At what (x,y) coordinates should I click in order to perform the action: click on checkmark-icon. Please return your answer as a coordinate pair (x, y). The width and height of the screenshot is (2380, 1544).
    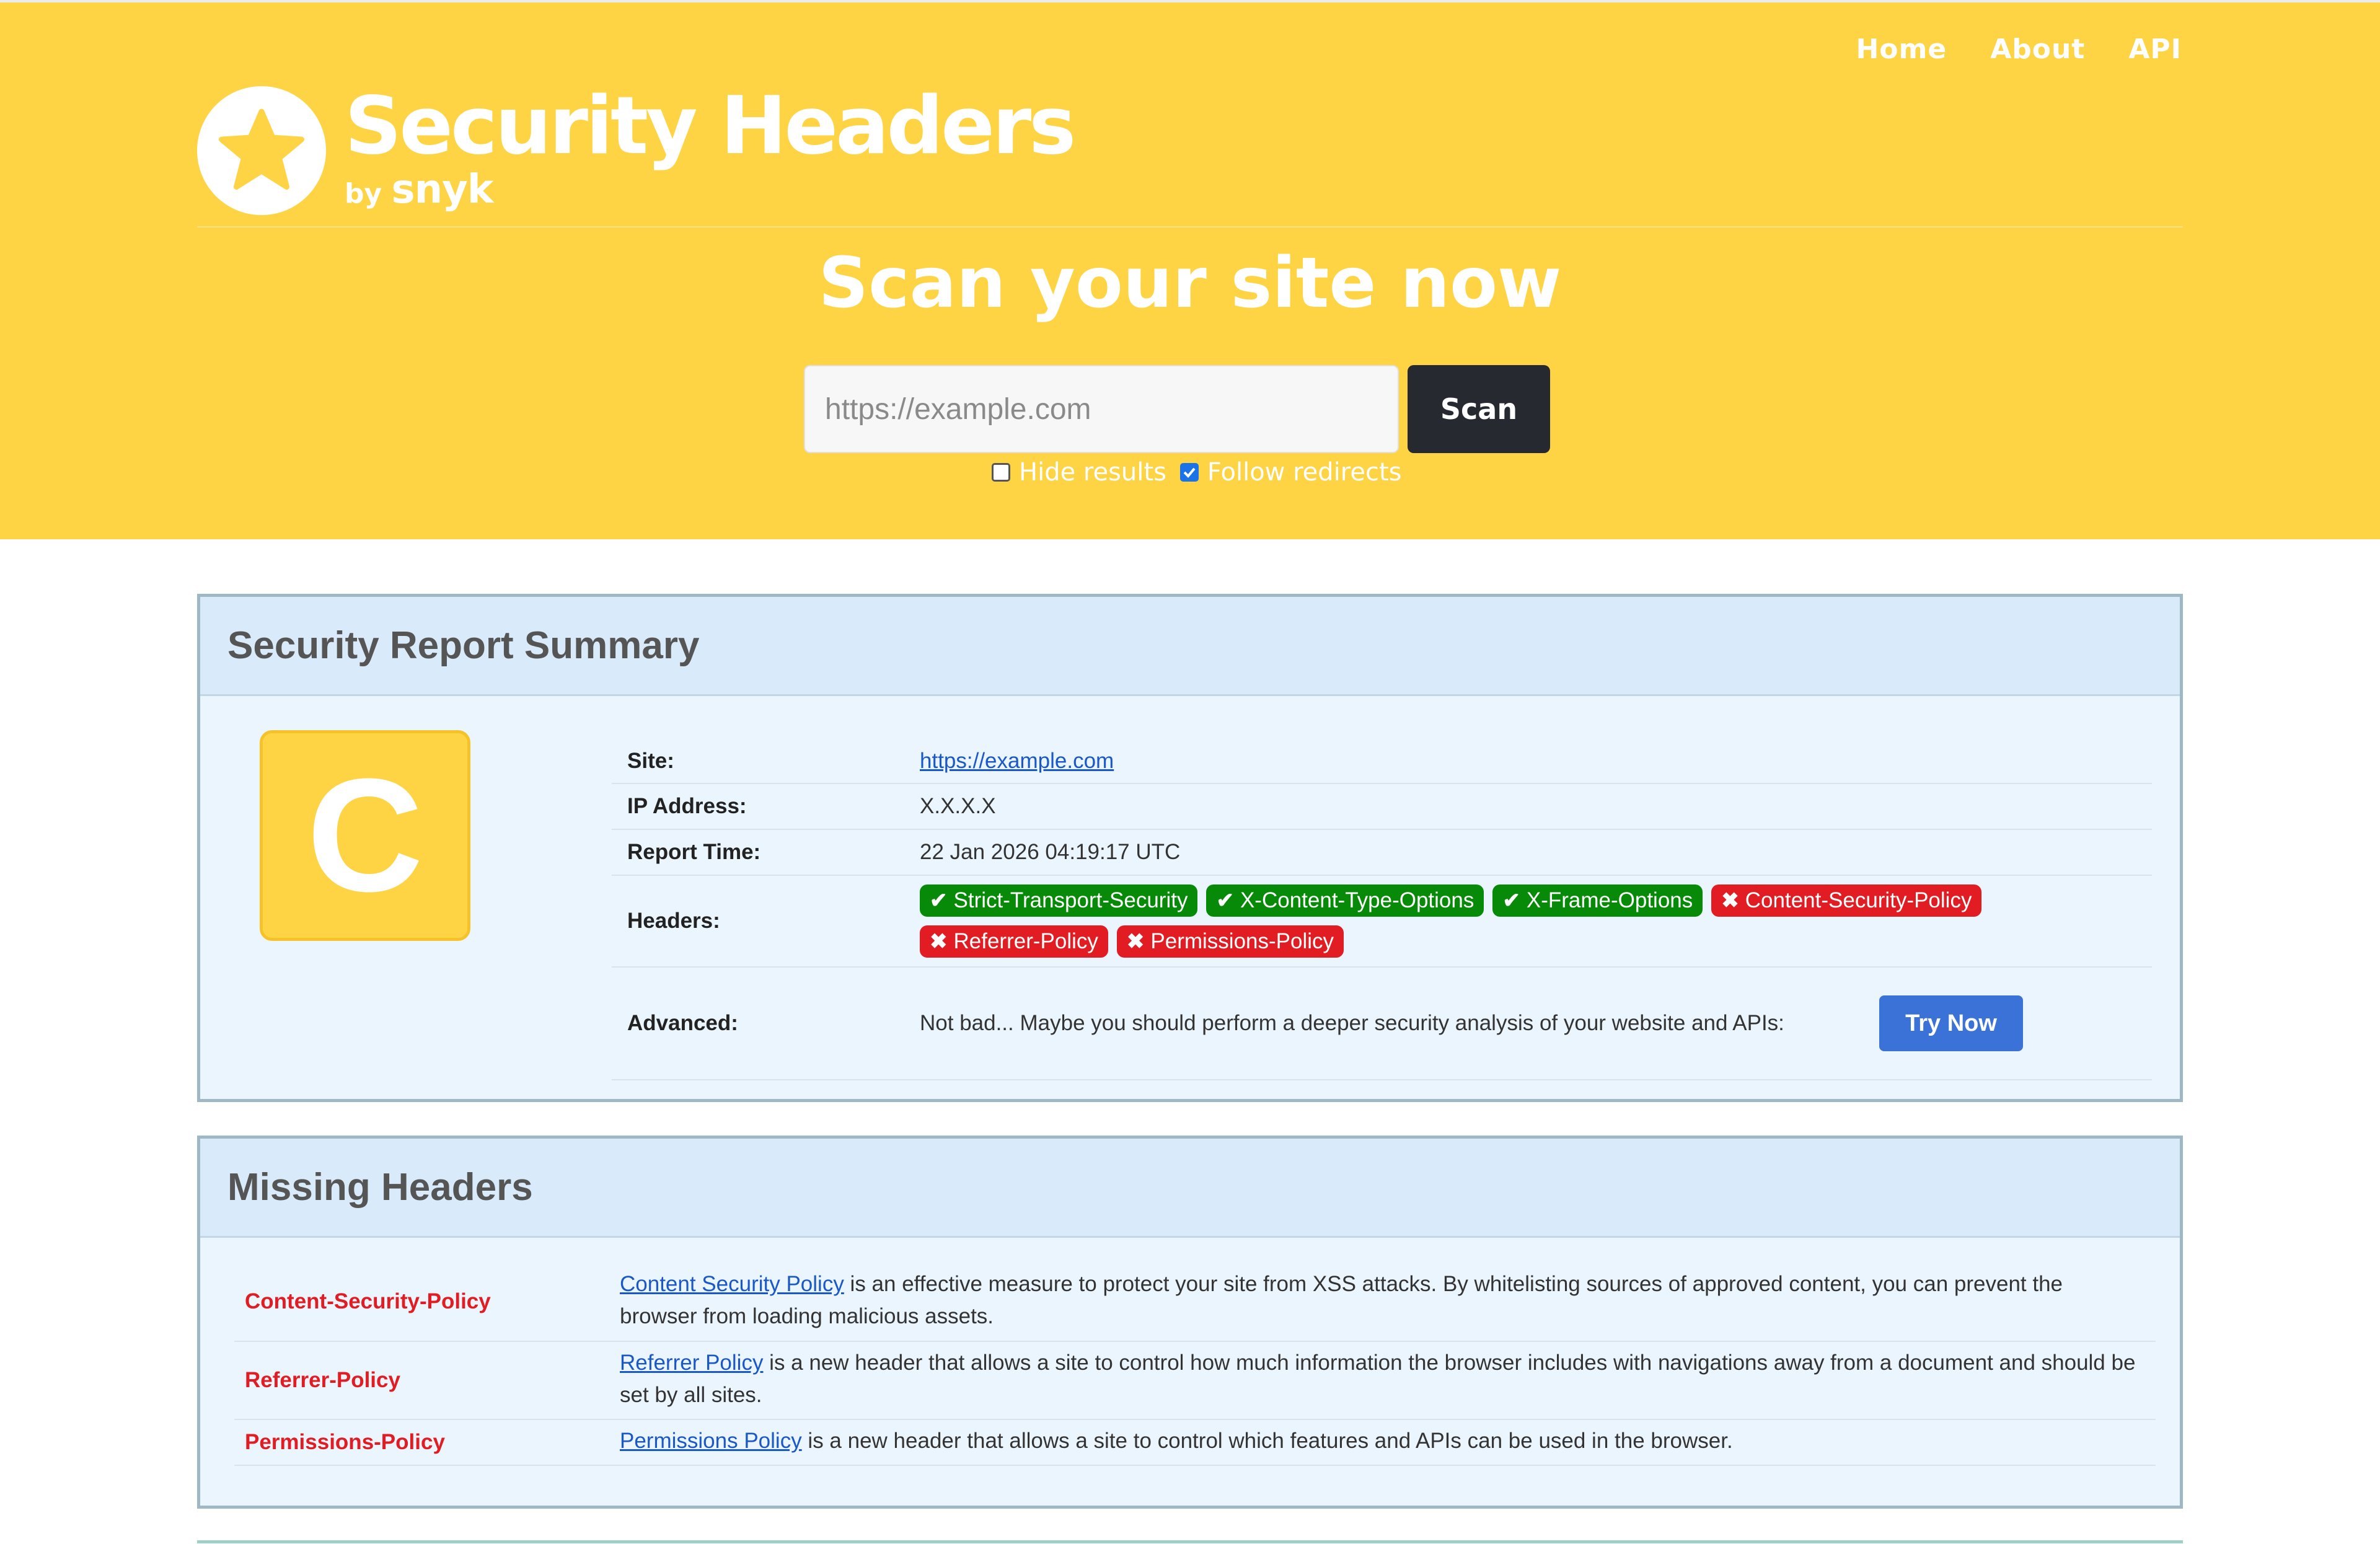
    Looking at the image, I should click on (1189, 472).